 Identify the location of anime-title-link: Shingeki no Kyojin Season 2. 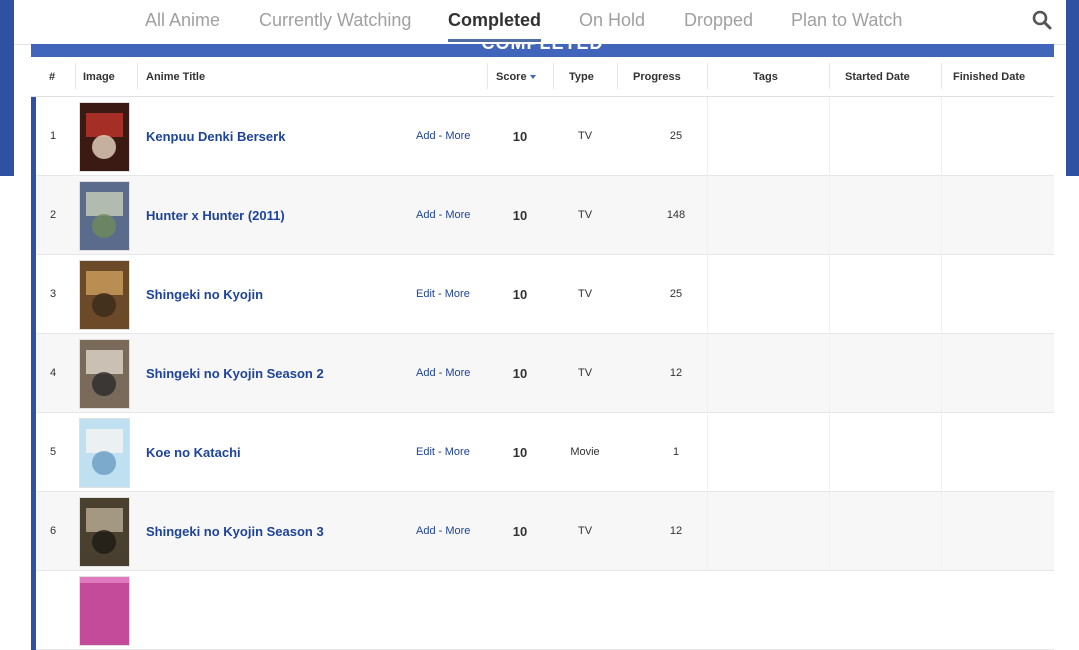
(235, 373).